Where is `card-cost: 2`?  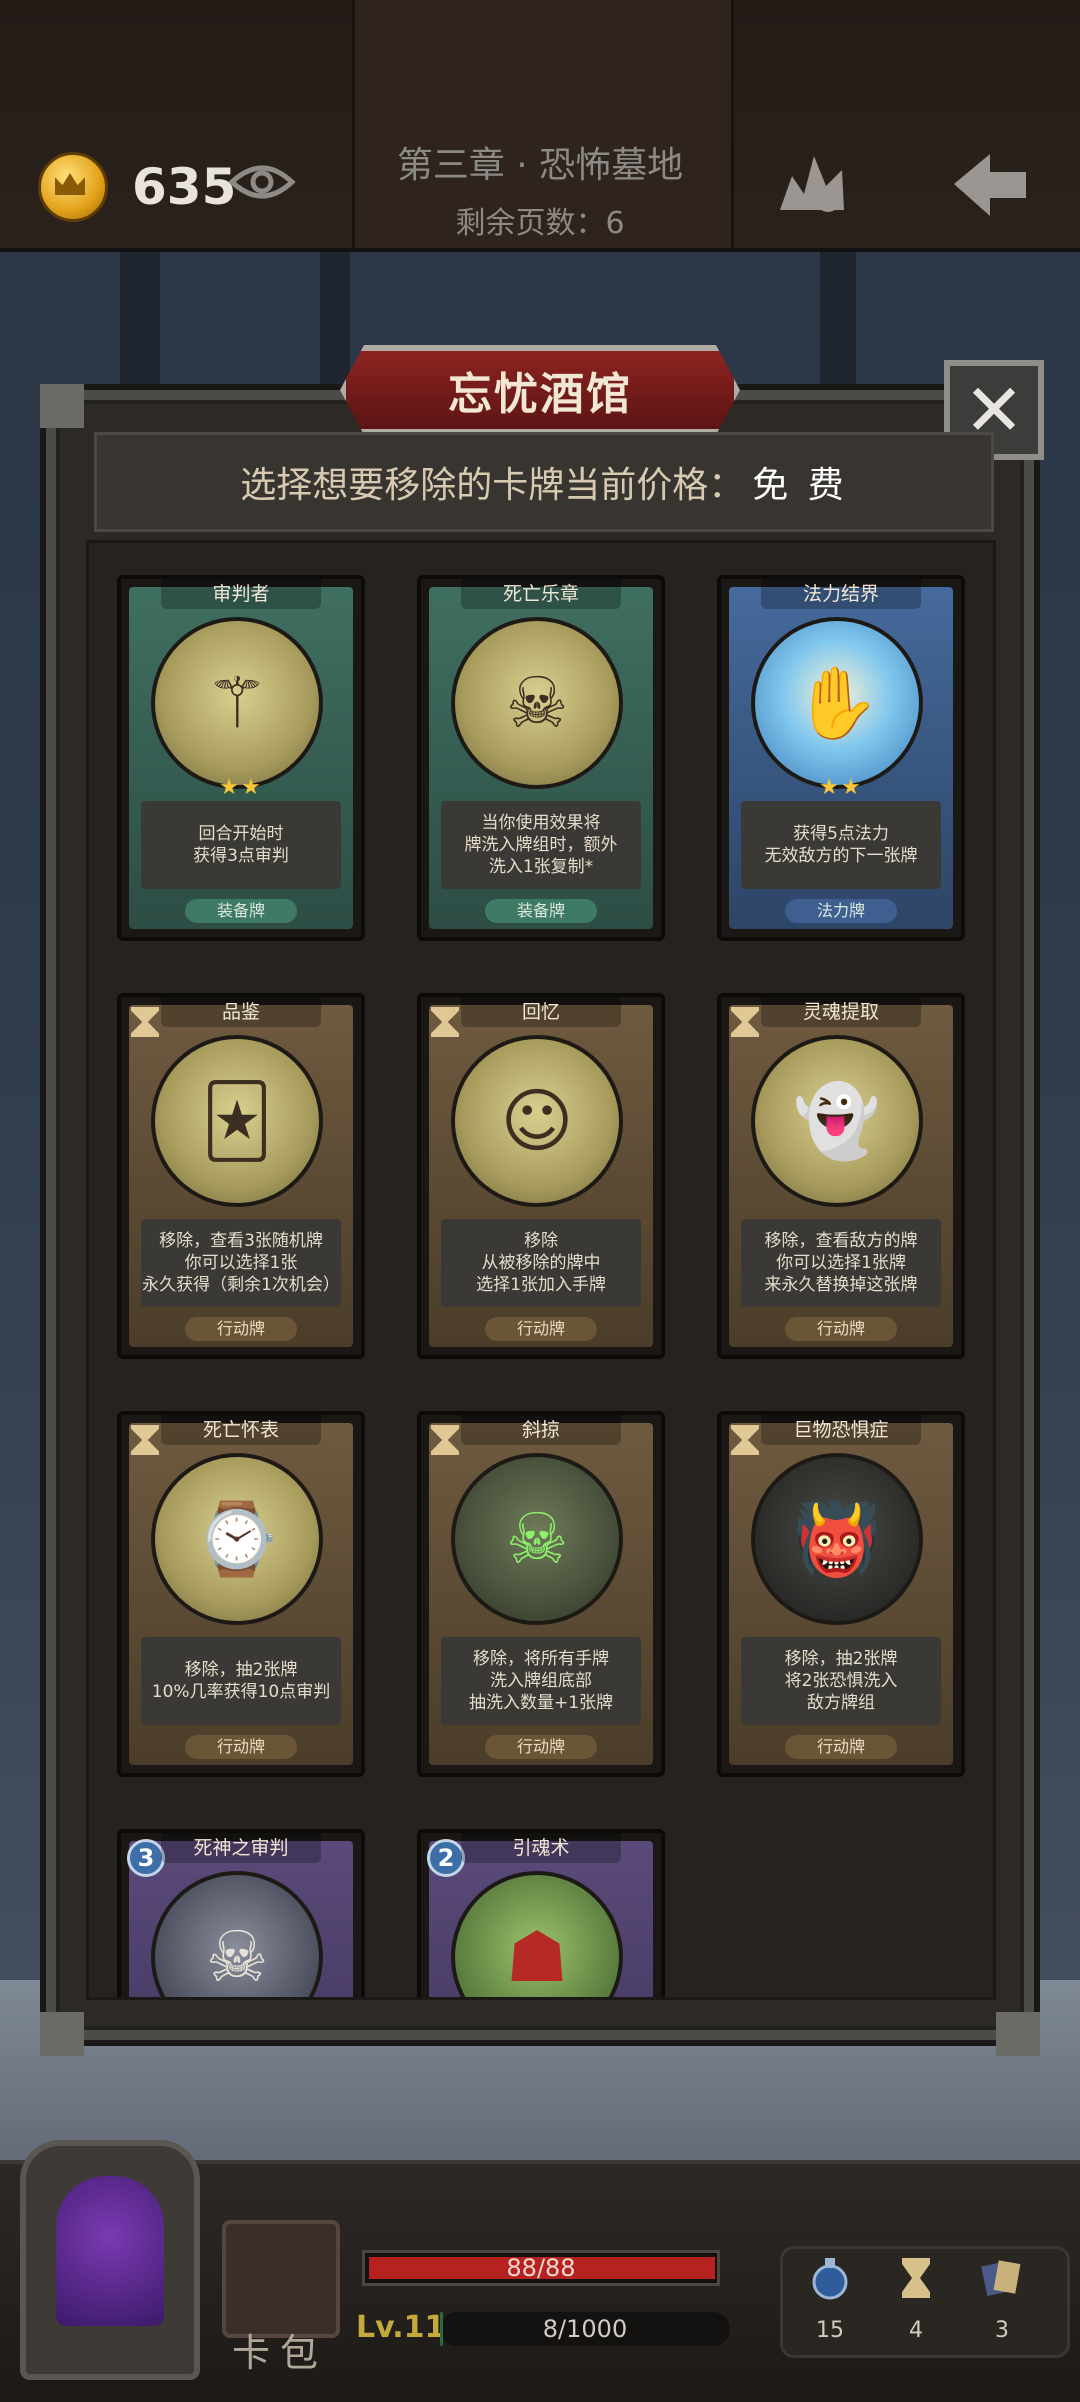
card-cost: 2 is located at coordinates (446, 1858).